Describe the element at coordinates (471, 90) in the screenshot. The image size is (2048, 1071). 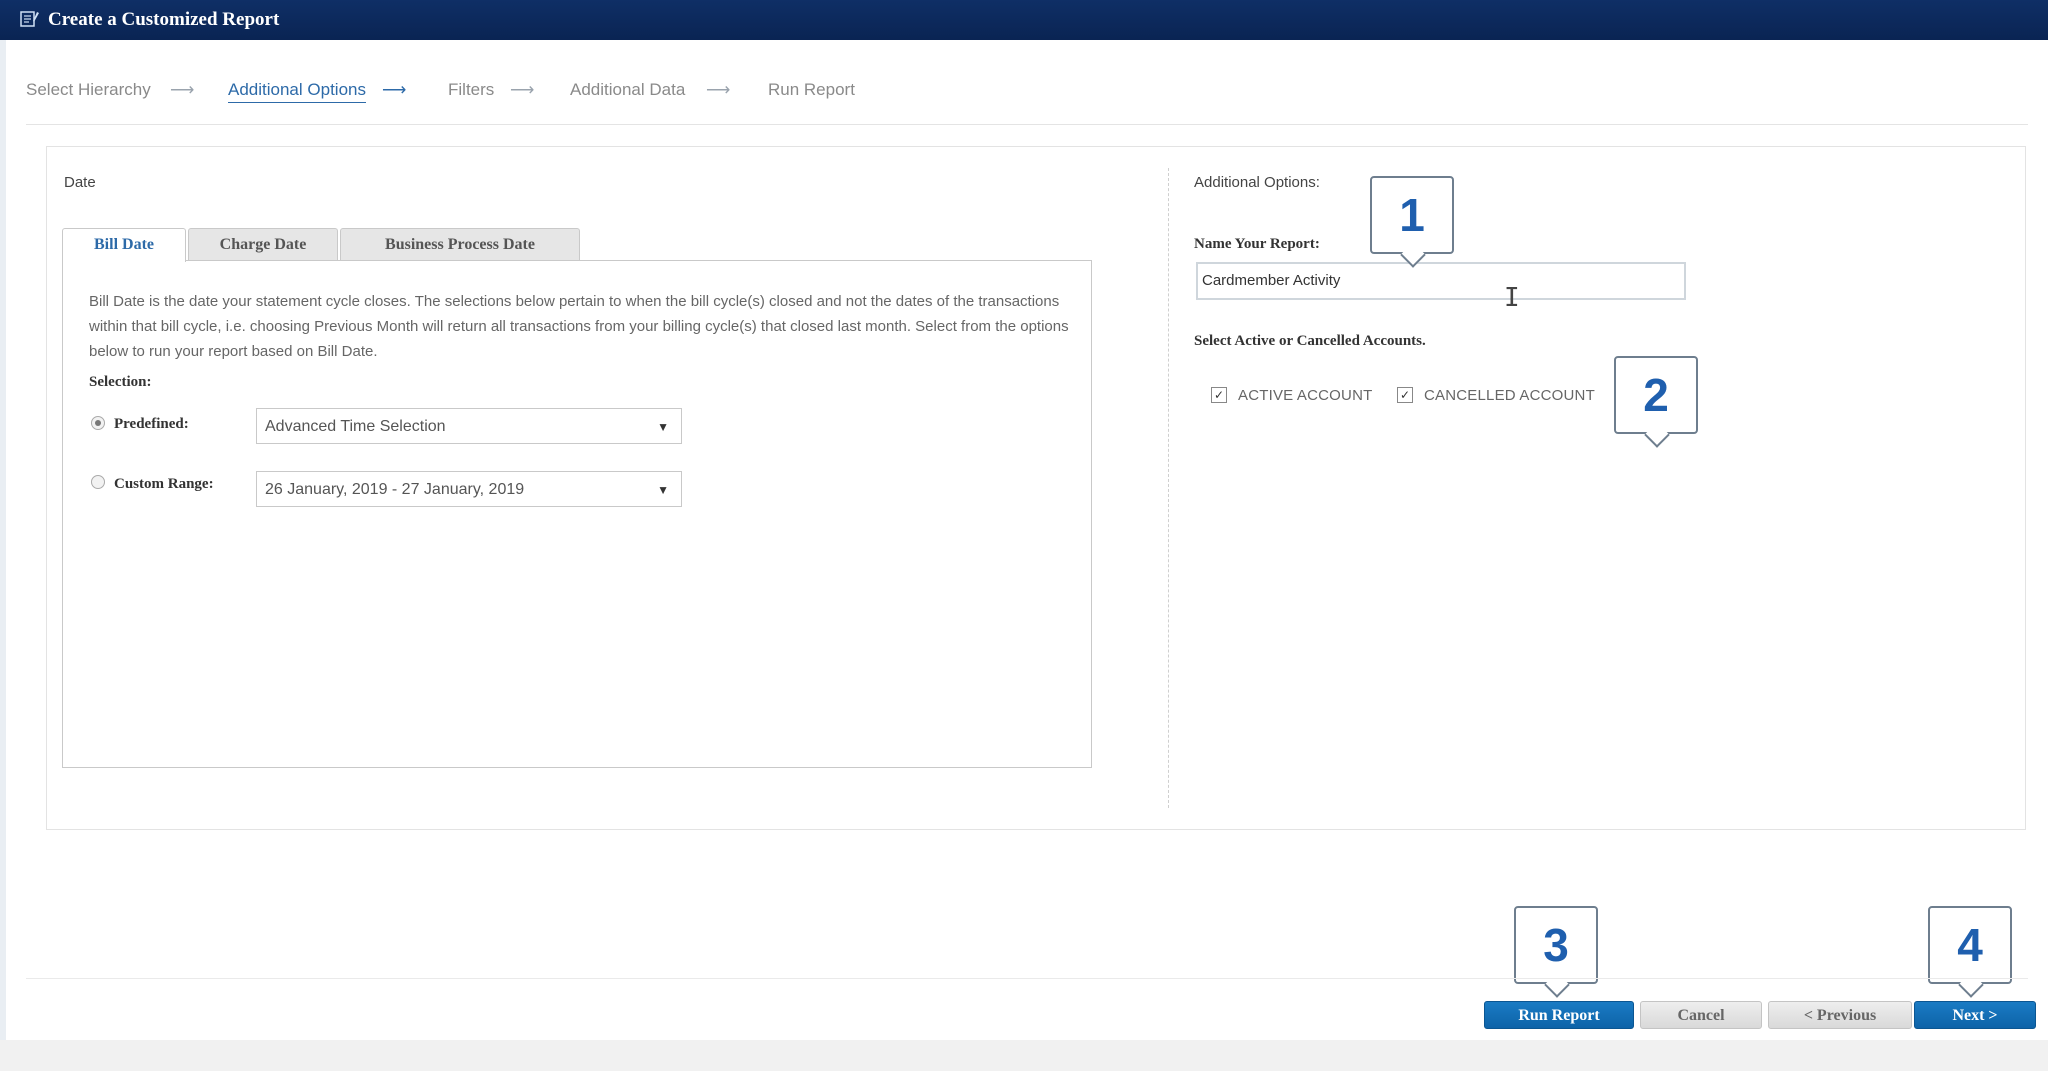
I see `step-filters: Filters` at that location.